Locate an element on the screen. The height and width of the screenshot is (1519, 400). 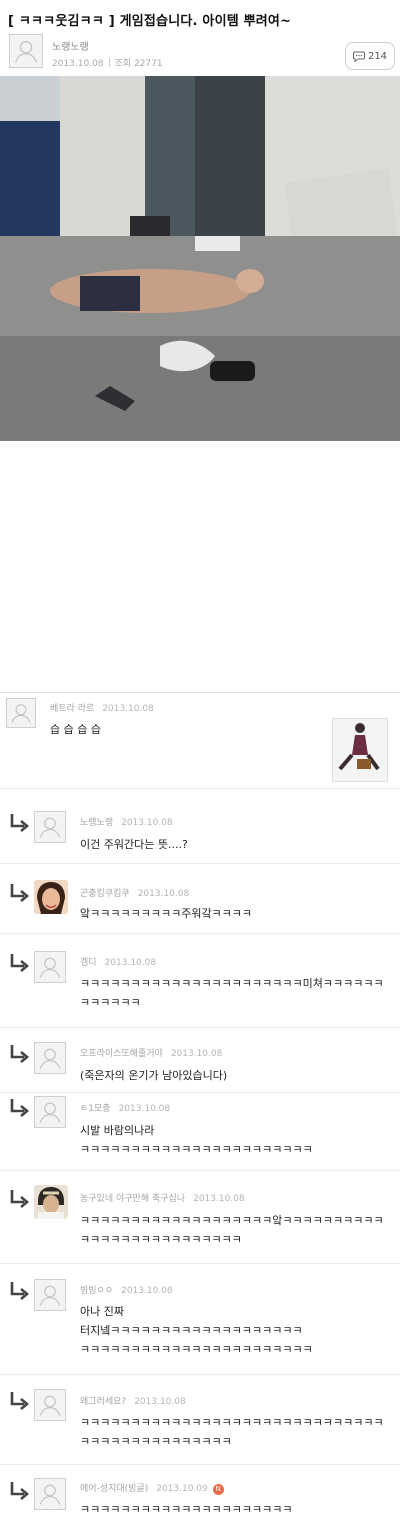
comment-text: 앜ㅋㅋㅋㅋㅋㅋㅋㅋㅋ주워갘ㅋㅋㅋㅋ is located at coordinates (166, 913).